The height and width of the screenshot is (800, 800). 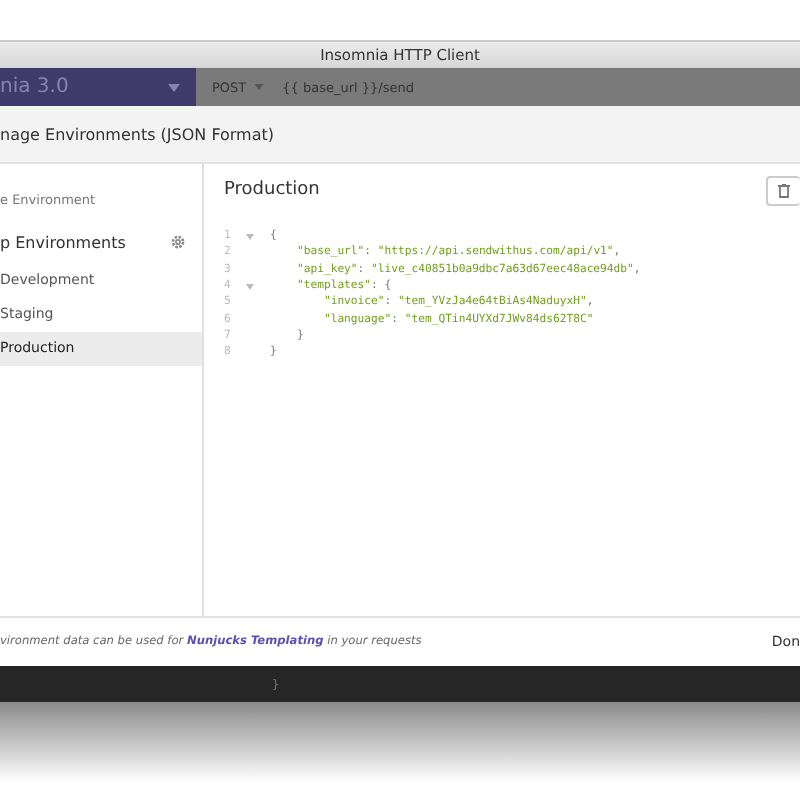 What do you see at coordinates (272, 190) in the screenshot?
I see `environment-name: Production` at bounding box center [272, 190].